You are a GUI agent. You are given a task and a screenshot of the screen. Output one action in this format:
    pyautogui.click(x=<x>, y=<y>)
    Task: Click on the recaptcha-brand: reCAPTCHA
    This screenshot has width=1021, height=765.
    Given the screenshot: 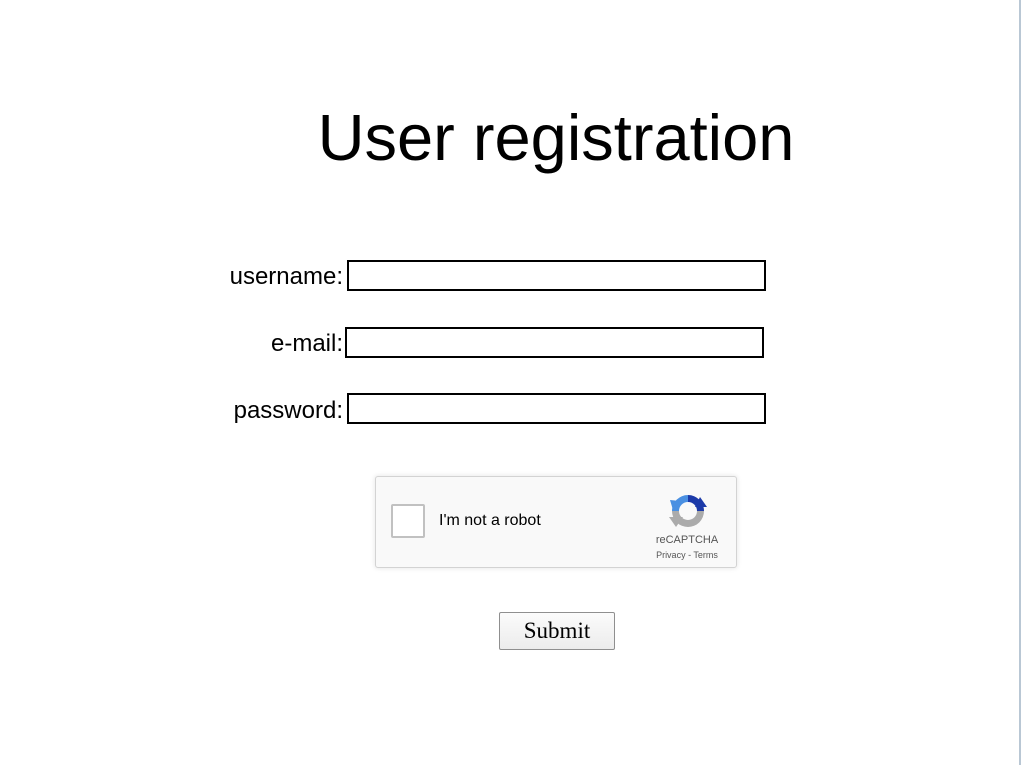 What is the action you would take?
    pyautogui.click(x=687, y=540)
    